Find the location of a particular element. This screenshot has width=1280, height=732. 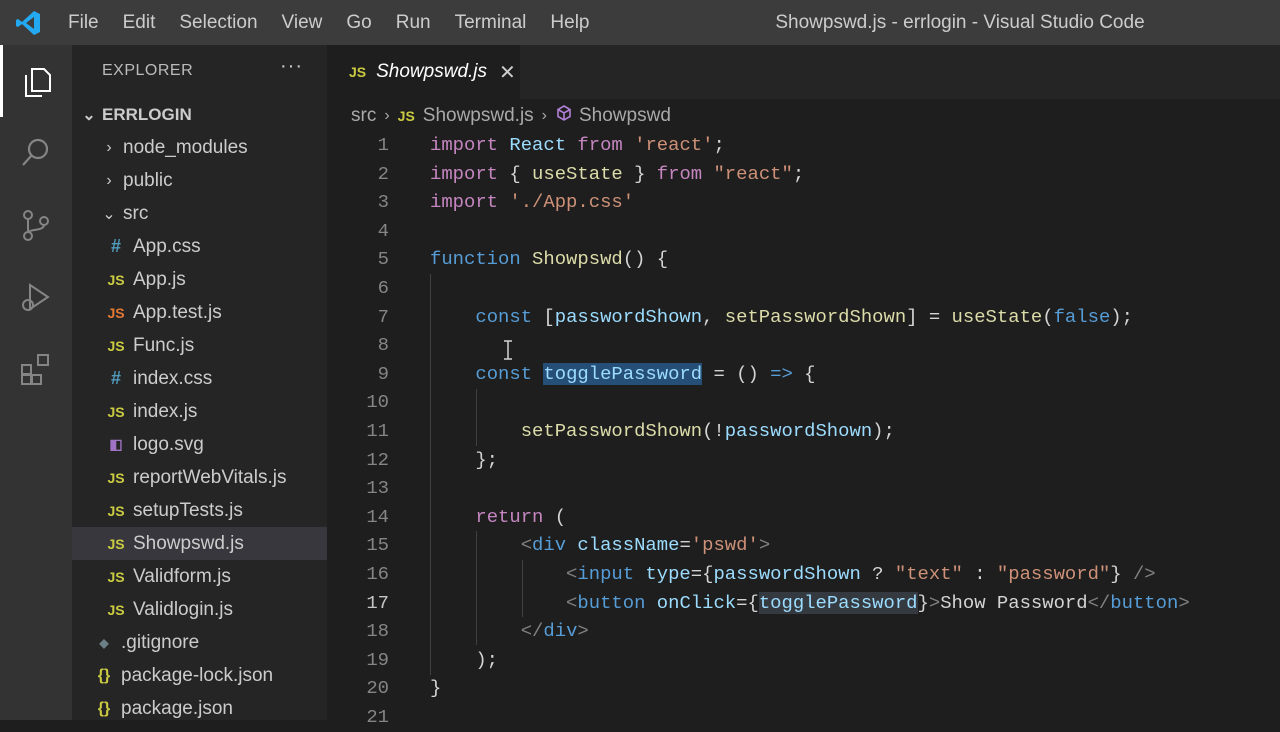

css-file-icon: # is located at coordinates (115, 378).